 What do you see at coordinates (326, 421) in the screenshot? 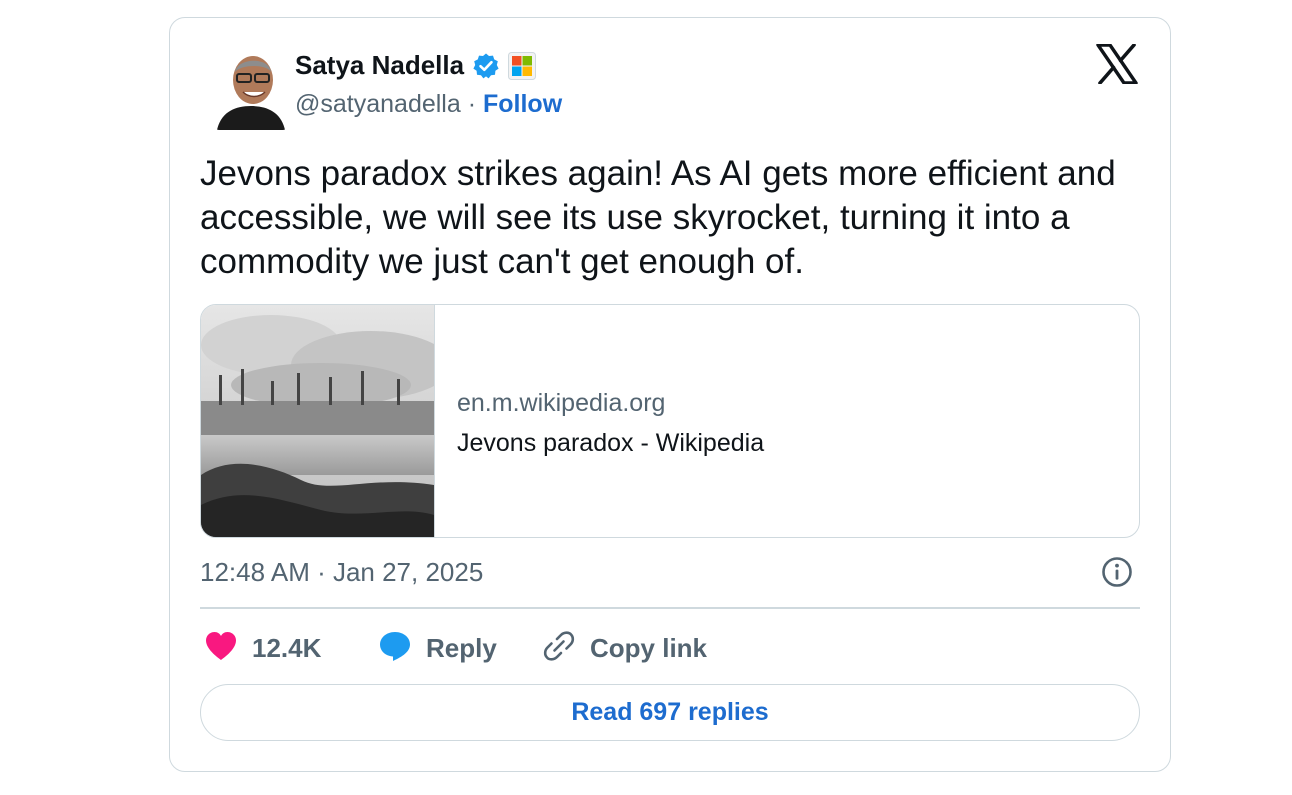
I see `link-preview-image` at bounding box center [326, 421].